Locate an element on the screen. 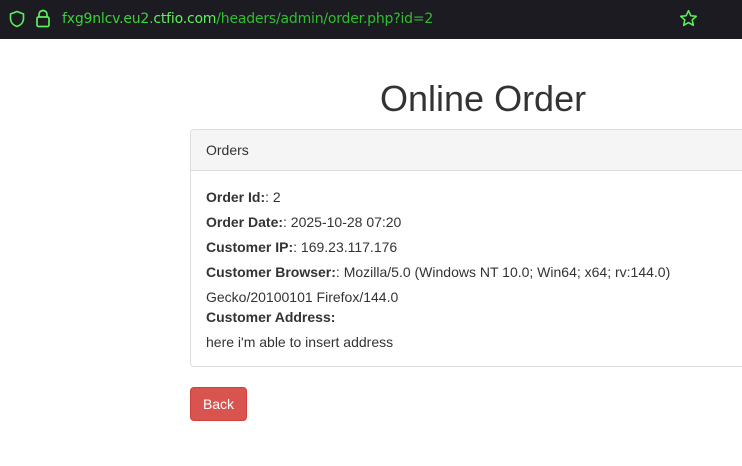  customer-browser-continuation: Gecko/20100101 Firefox/144.0 is located at coordinates (302, 297).